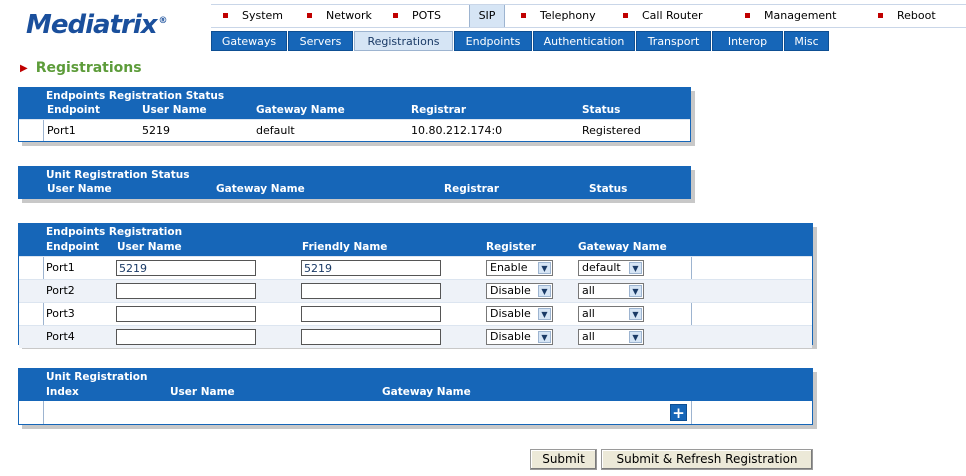 The width and height of the screenshot is (966, 476). I want to click on tab-transport: Transport, so click(673, 41).